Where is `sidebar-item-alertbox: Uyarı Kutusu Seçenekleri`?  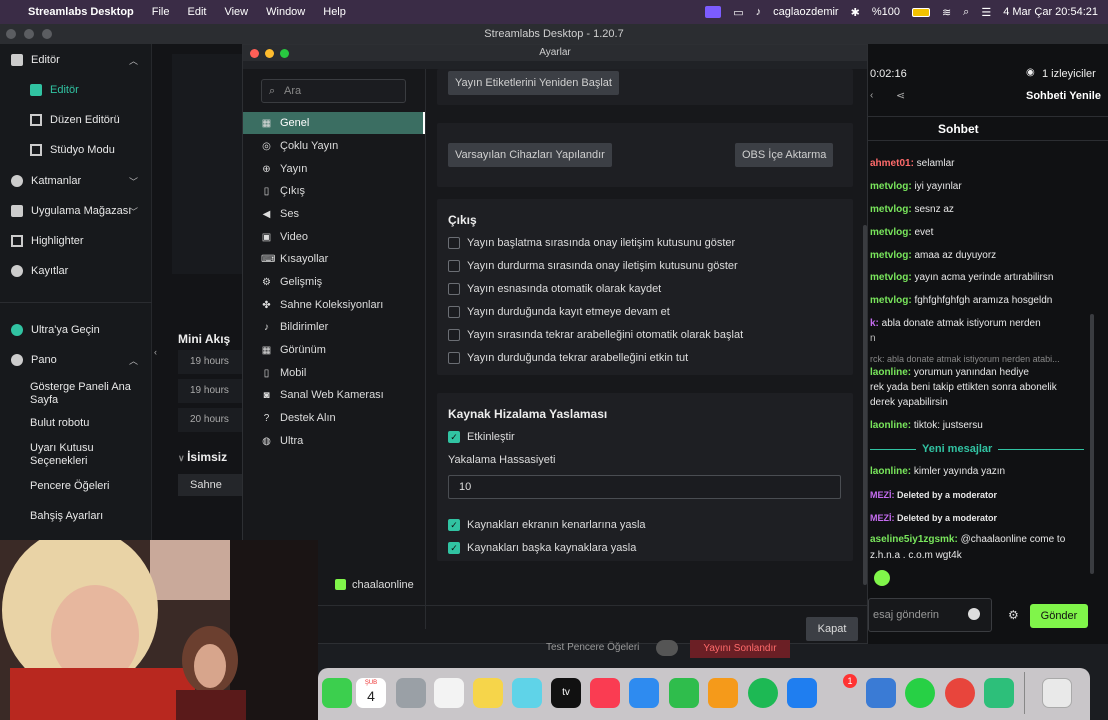 sidebar-item-alertbox: Uyarı Kutusu Seçenekleri is located at coordinates (76, 455).